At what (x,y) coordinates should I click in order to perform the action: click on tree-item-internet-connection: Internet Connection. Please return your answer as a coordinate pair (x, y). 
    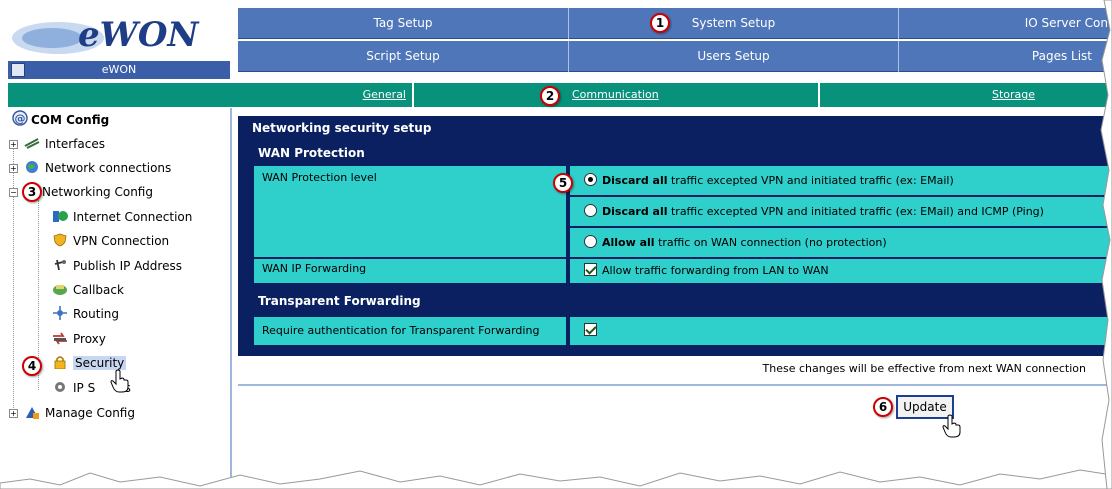
    Looking at the image, I should click on (122, 217).